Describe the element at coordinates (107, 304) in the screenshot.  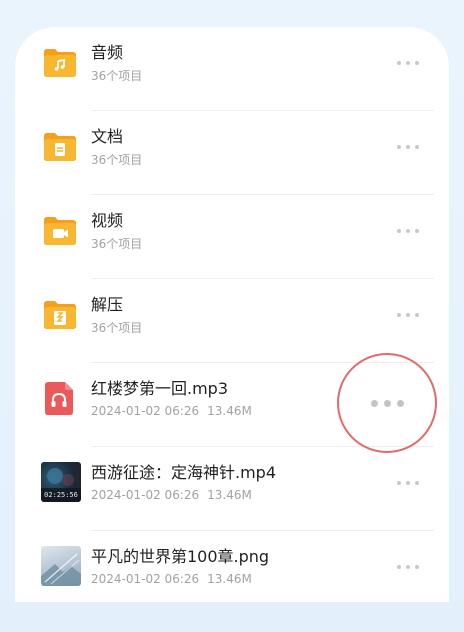
I see `file-name: 解压` at that location.